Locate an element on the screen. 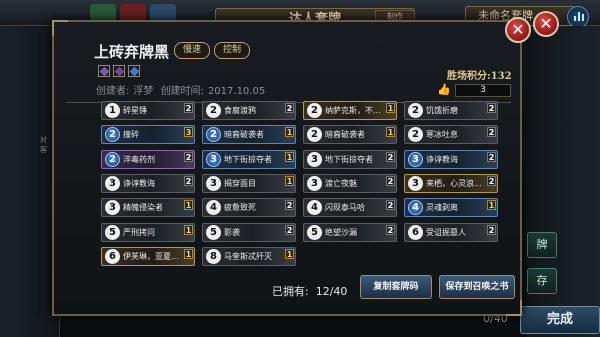 Image resolution: width=600 pixels, height=337 pixels. card-cost: 6 is located at coordinates (112, 256).